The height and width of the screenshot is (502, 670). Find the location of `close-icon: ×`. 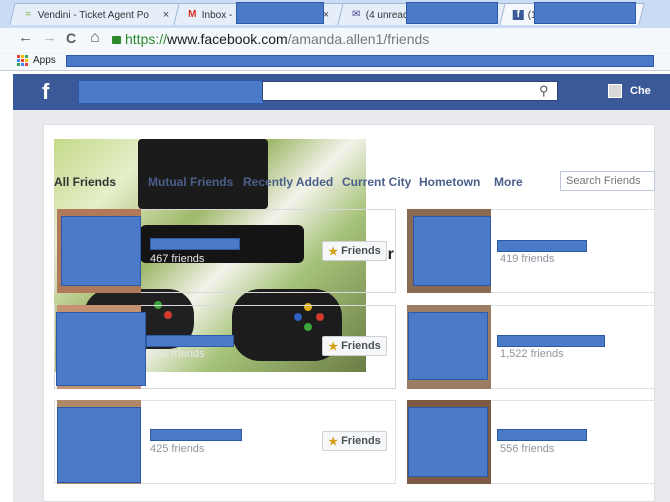

close-icon: × is located at coordinates (166, 15).